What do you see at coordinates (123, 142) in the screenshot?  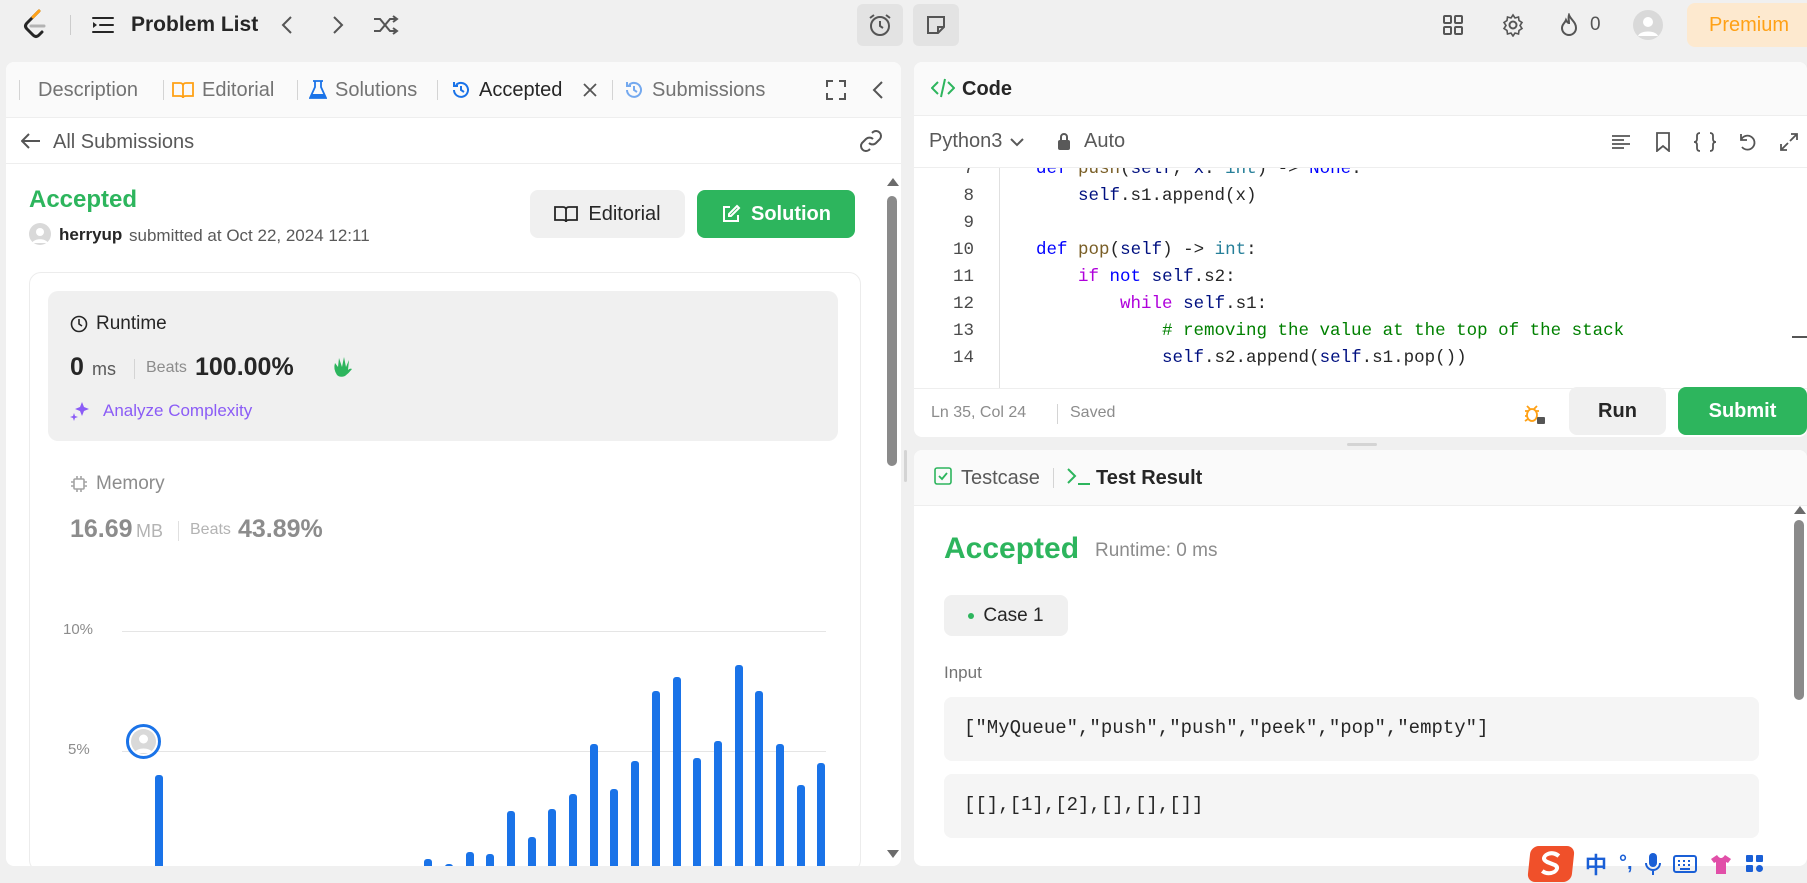 I see `all-submissions-link: All Submissions` at bounding box center [123, 142].